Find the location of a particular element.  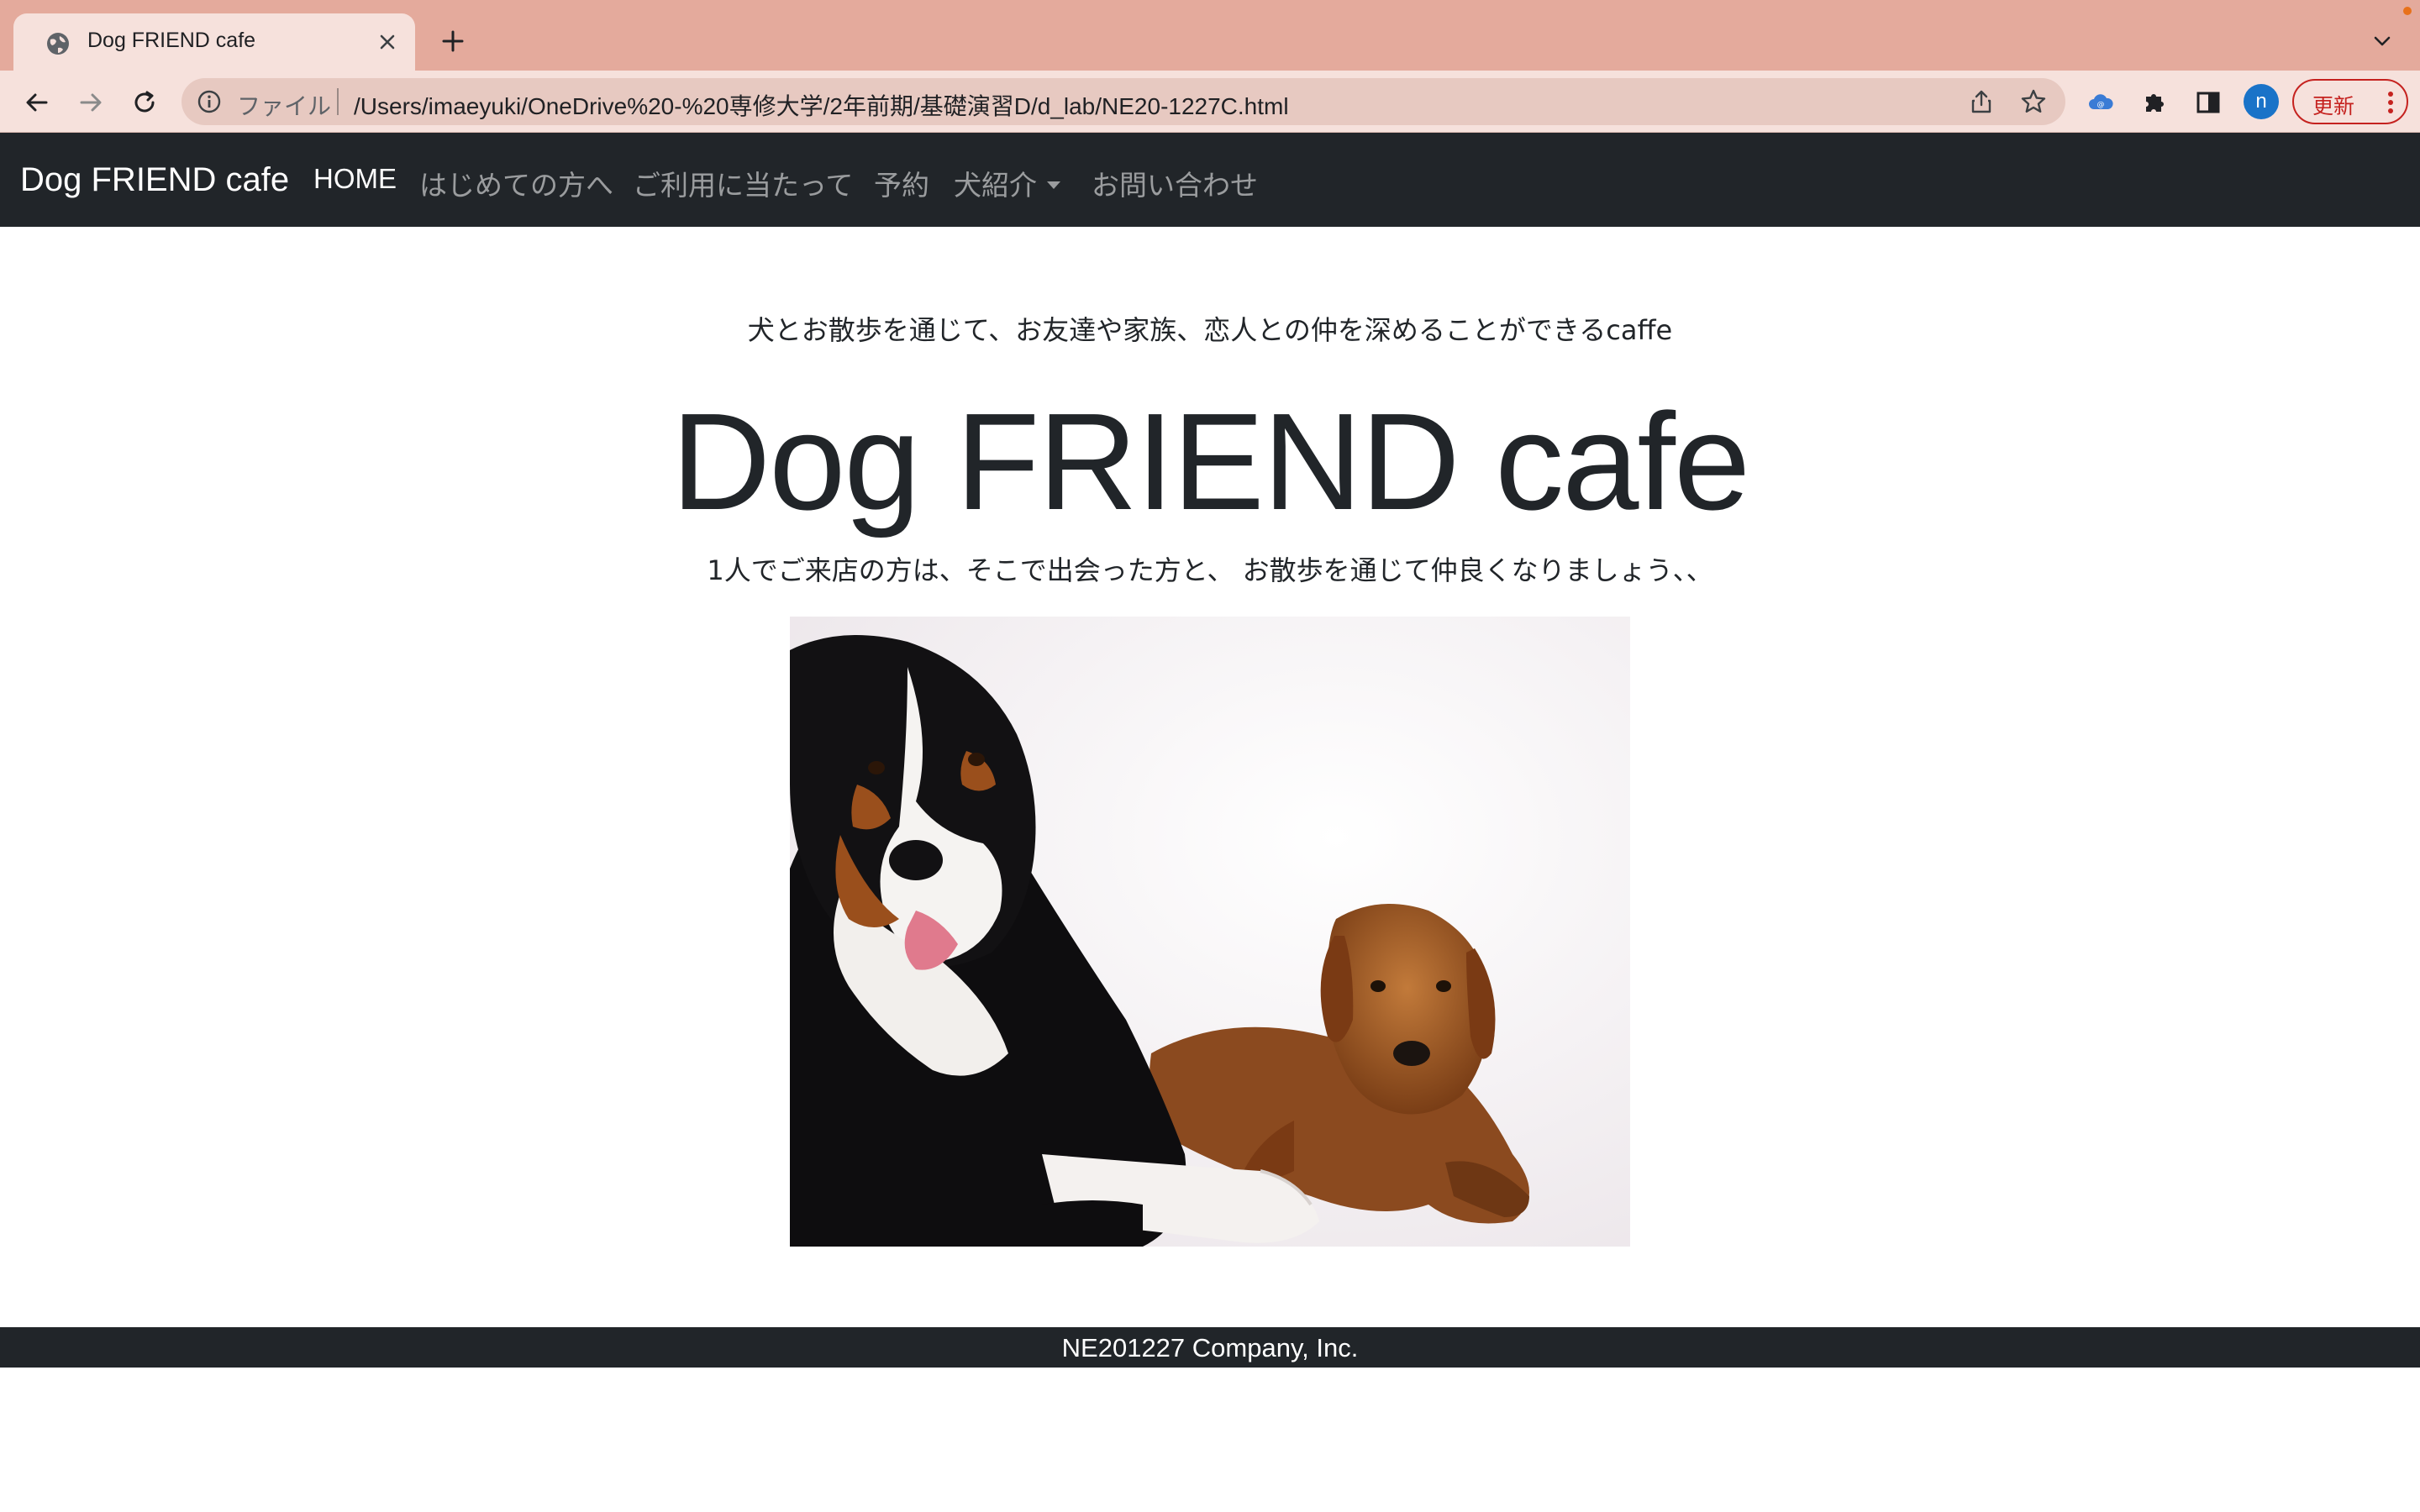

share-icon is located at coordinates (1981, 102).